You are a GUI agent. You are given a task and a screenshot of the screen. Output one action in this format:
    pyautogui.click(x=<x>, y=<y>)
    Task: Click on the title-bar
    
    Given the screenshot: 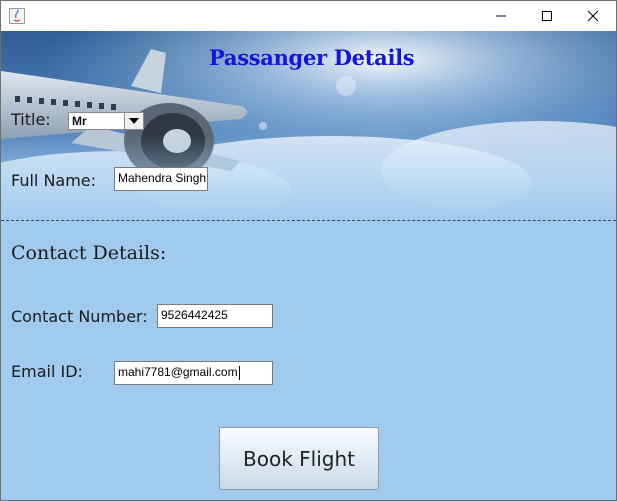 What is the action you would take?
    pyautogui.click(x=308, y=16)
    